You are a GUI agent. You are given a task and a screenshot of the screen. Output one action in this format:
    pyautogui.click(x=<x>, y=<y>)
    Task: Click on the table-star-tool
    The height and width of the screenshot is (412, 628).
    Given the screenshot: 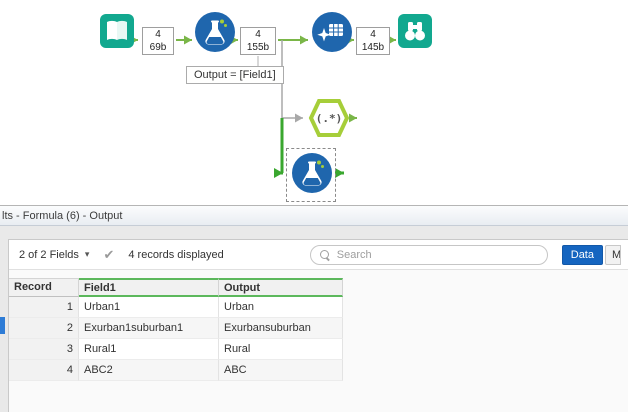 What is the action you would take?
    pyautogui.click(x=332, y=32)
    